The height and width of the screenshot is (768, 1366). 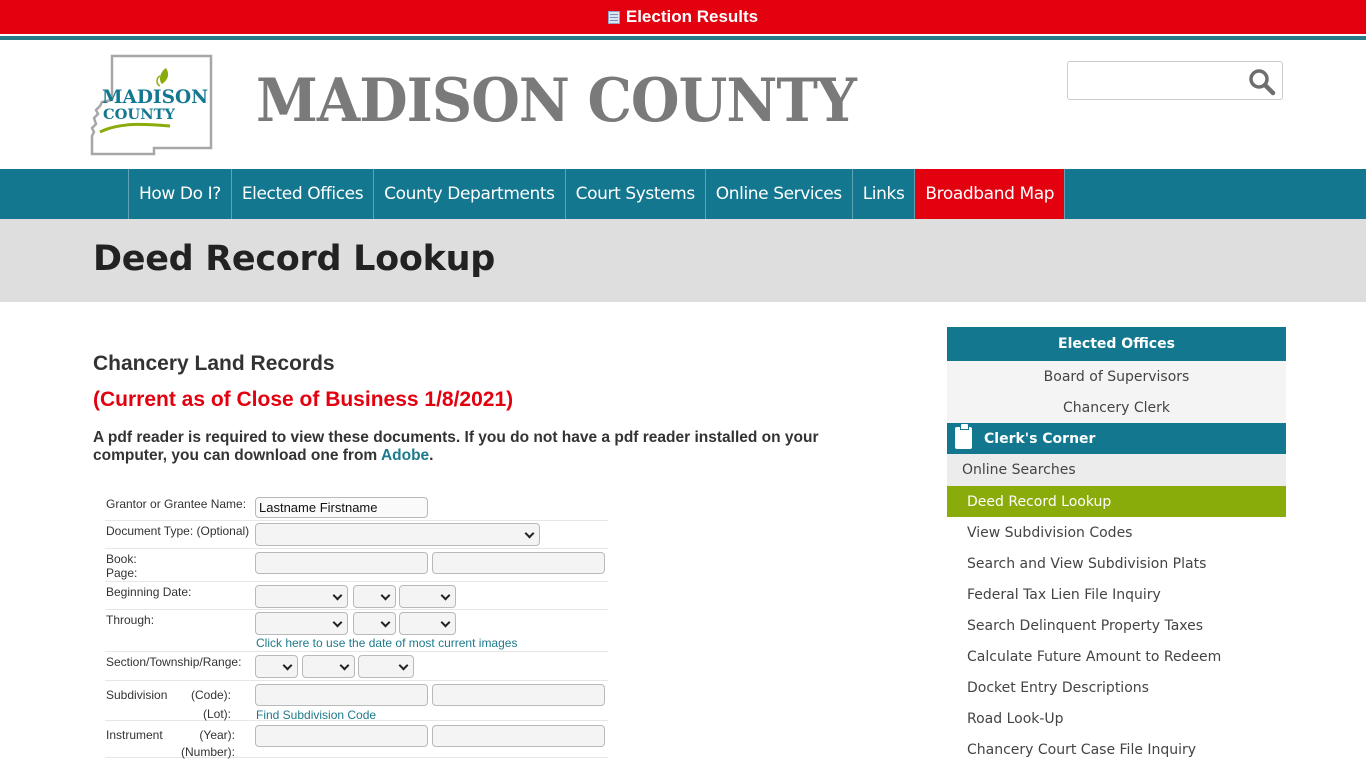 I want to click on sidebar-item-calculate-redeem: Calculate Future Amount to Redeem, so click(x=1116, y=656).